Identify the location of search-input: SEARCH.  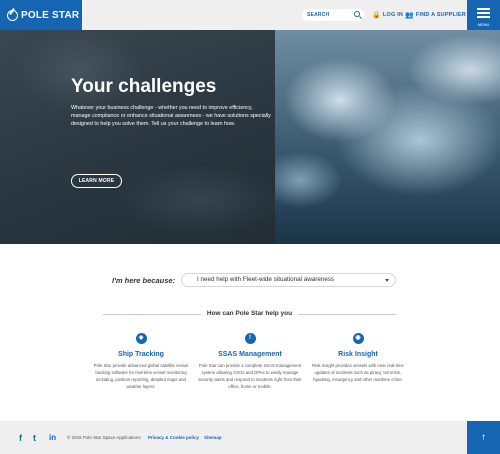
(333, 15).